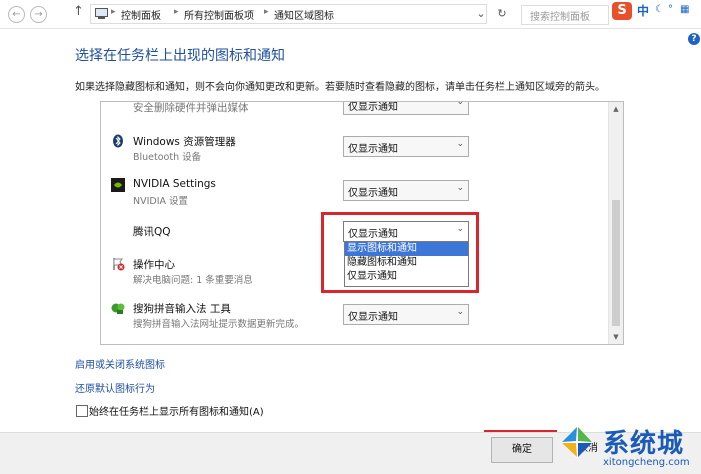 The height and width of the screenshot is (474, 701). What do you see at coordinates (154, 265) in the screenshot?
I see `row-label-action-center: 操作中心` at bounding box center [154, 265].